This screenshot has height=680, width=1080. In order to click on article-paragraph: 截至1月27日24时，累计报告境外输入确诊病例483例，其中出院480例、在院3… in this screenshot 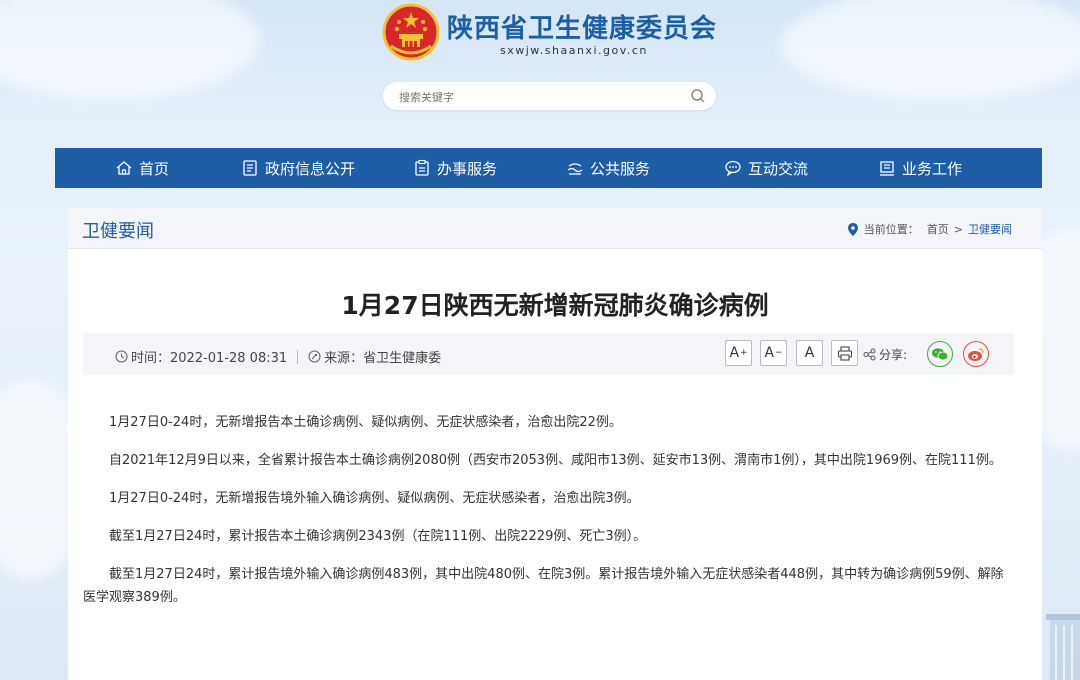, I will do `click(543, 586)`.